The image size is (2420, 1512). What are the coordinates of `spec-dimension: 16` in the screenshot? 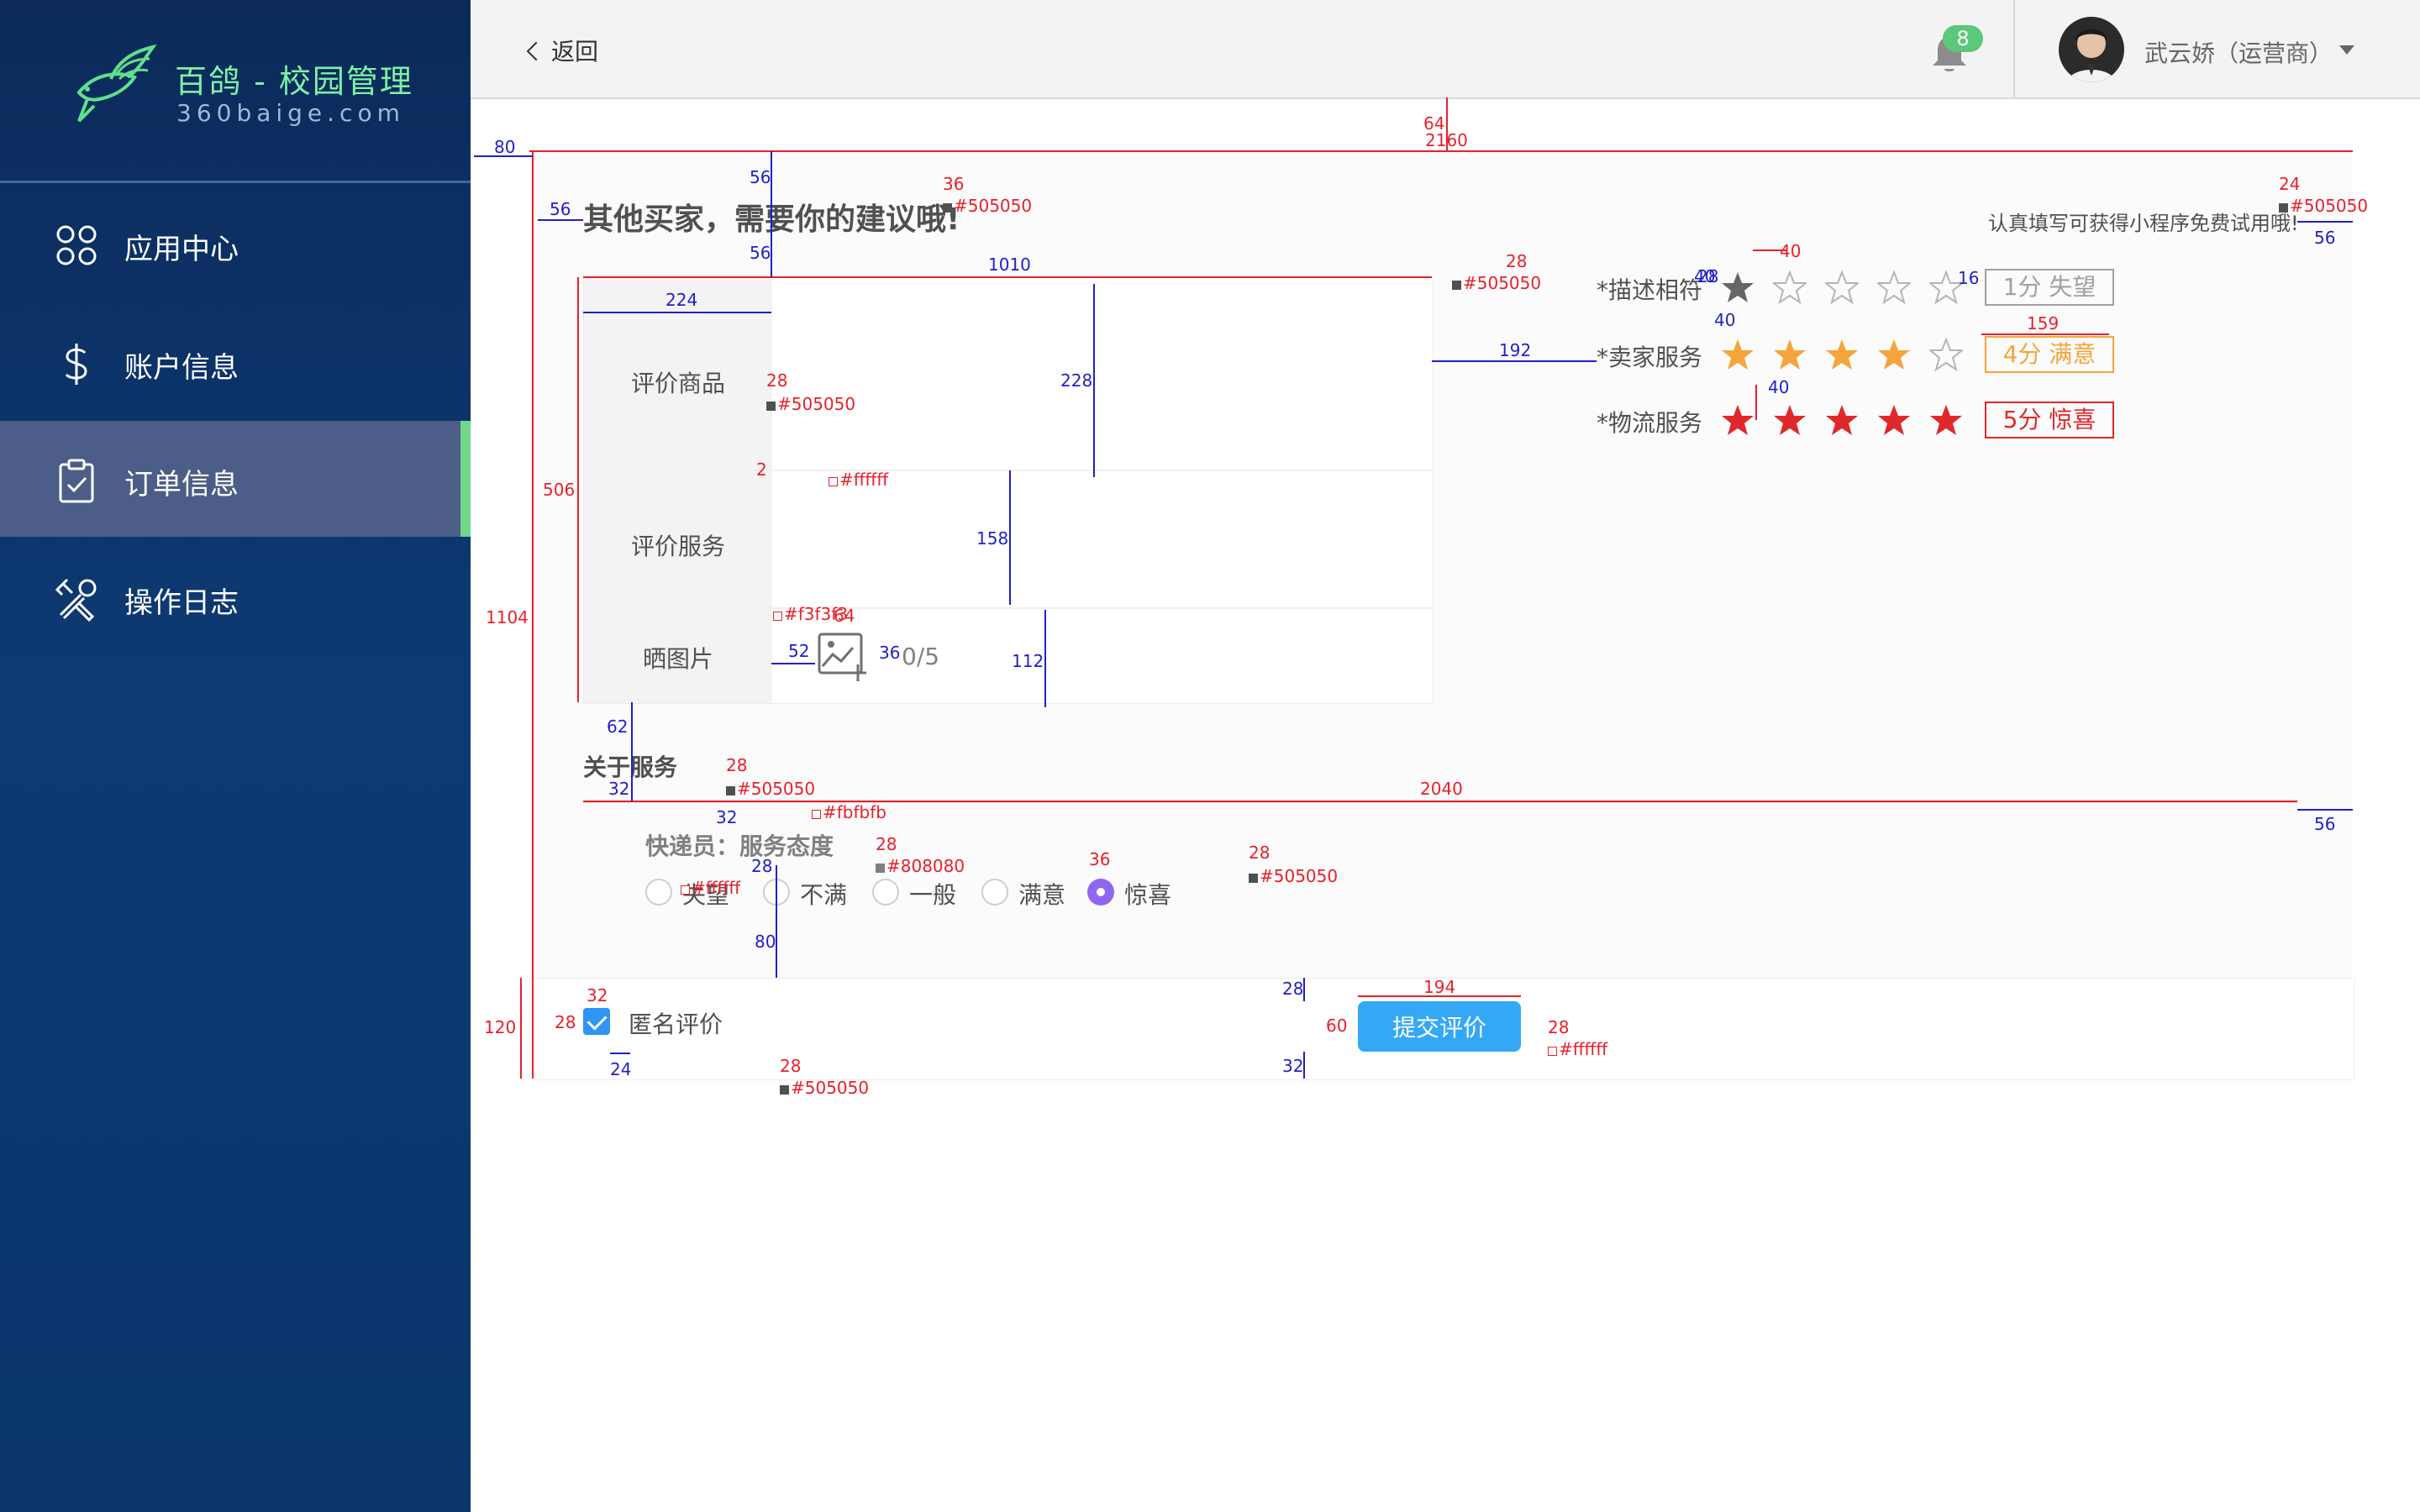 It's located at (1969, 278).